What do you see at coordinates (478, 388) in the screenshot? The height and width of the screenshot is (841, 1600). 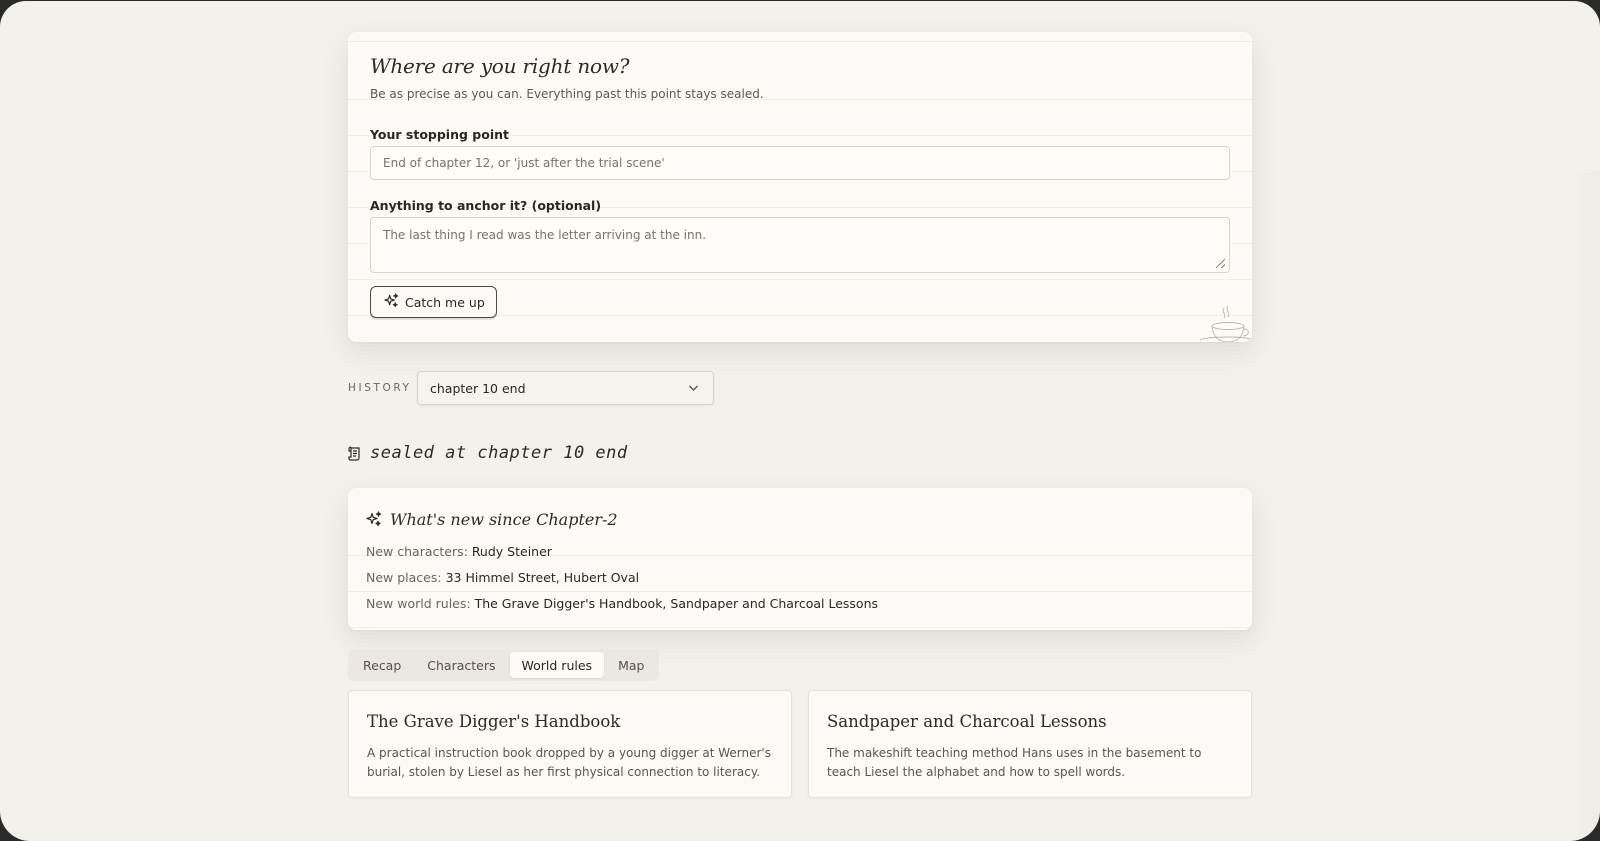 I see `history-selected-value: chapter 10 end` at bounding box center [478, 388].